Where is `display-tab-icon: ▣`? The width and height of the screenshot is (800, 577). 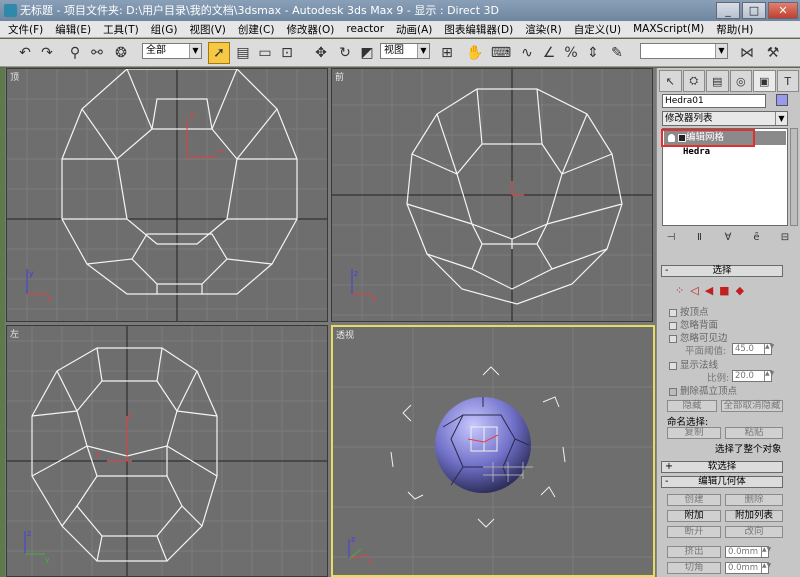
display-tab-icon: ▣ is located at coordinates (764, 81).